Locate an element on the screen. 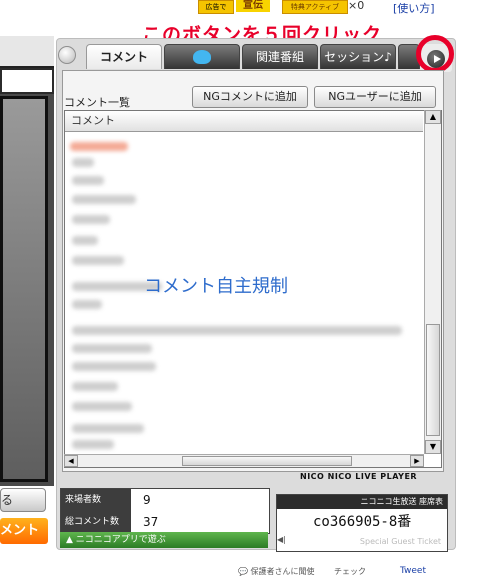 The height and width of the screenshot is (578, 478). tab-related: 関連番組 is located at coordinates (280, 56).